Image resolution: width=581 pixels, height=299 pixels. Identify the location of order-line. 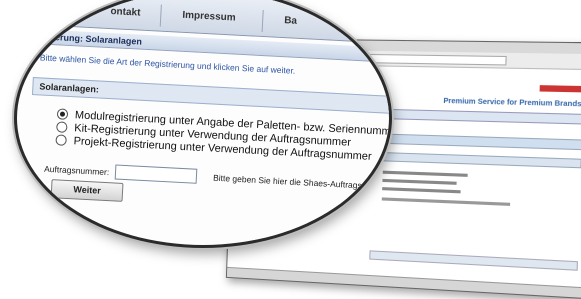
(446, 201).